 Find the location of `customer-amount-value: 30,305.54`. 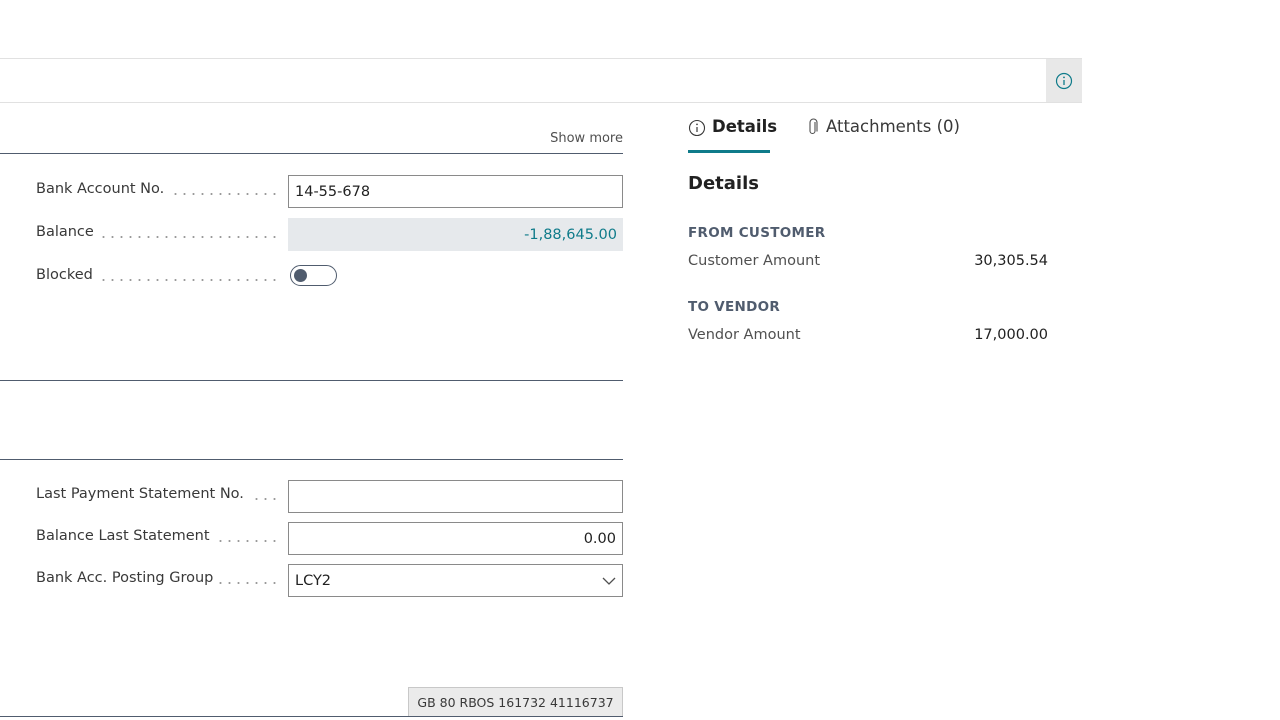

customer-amount-value: 30,305.54 is located at coordinates (1011, 261).